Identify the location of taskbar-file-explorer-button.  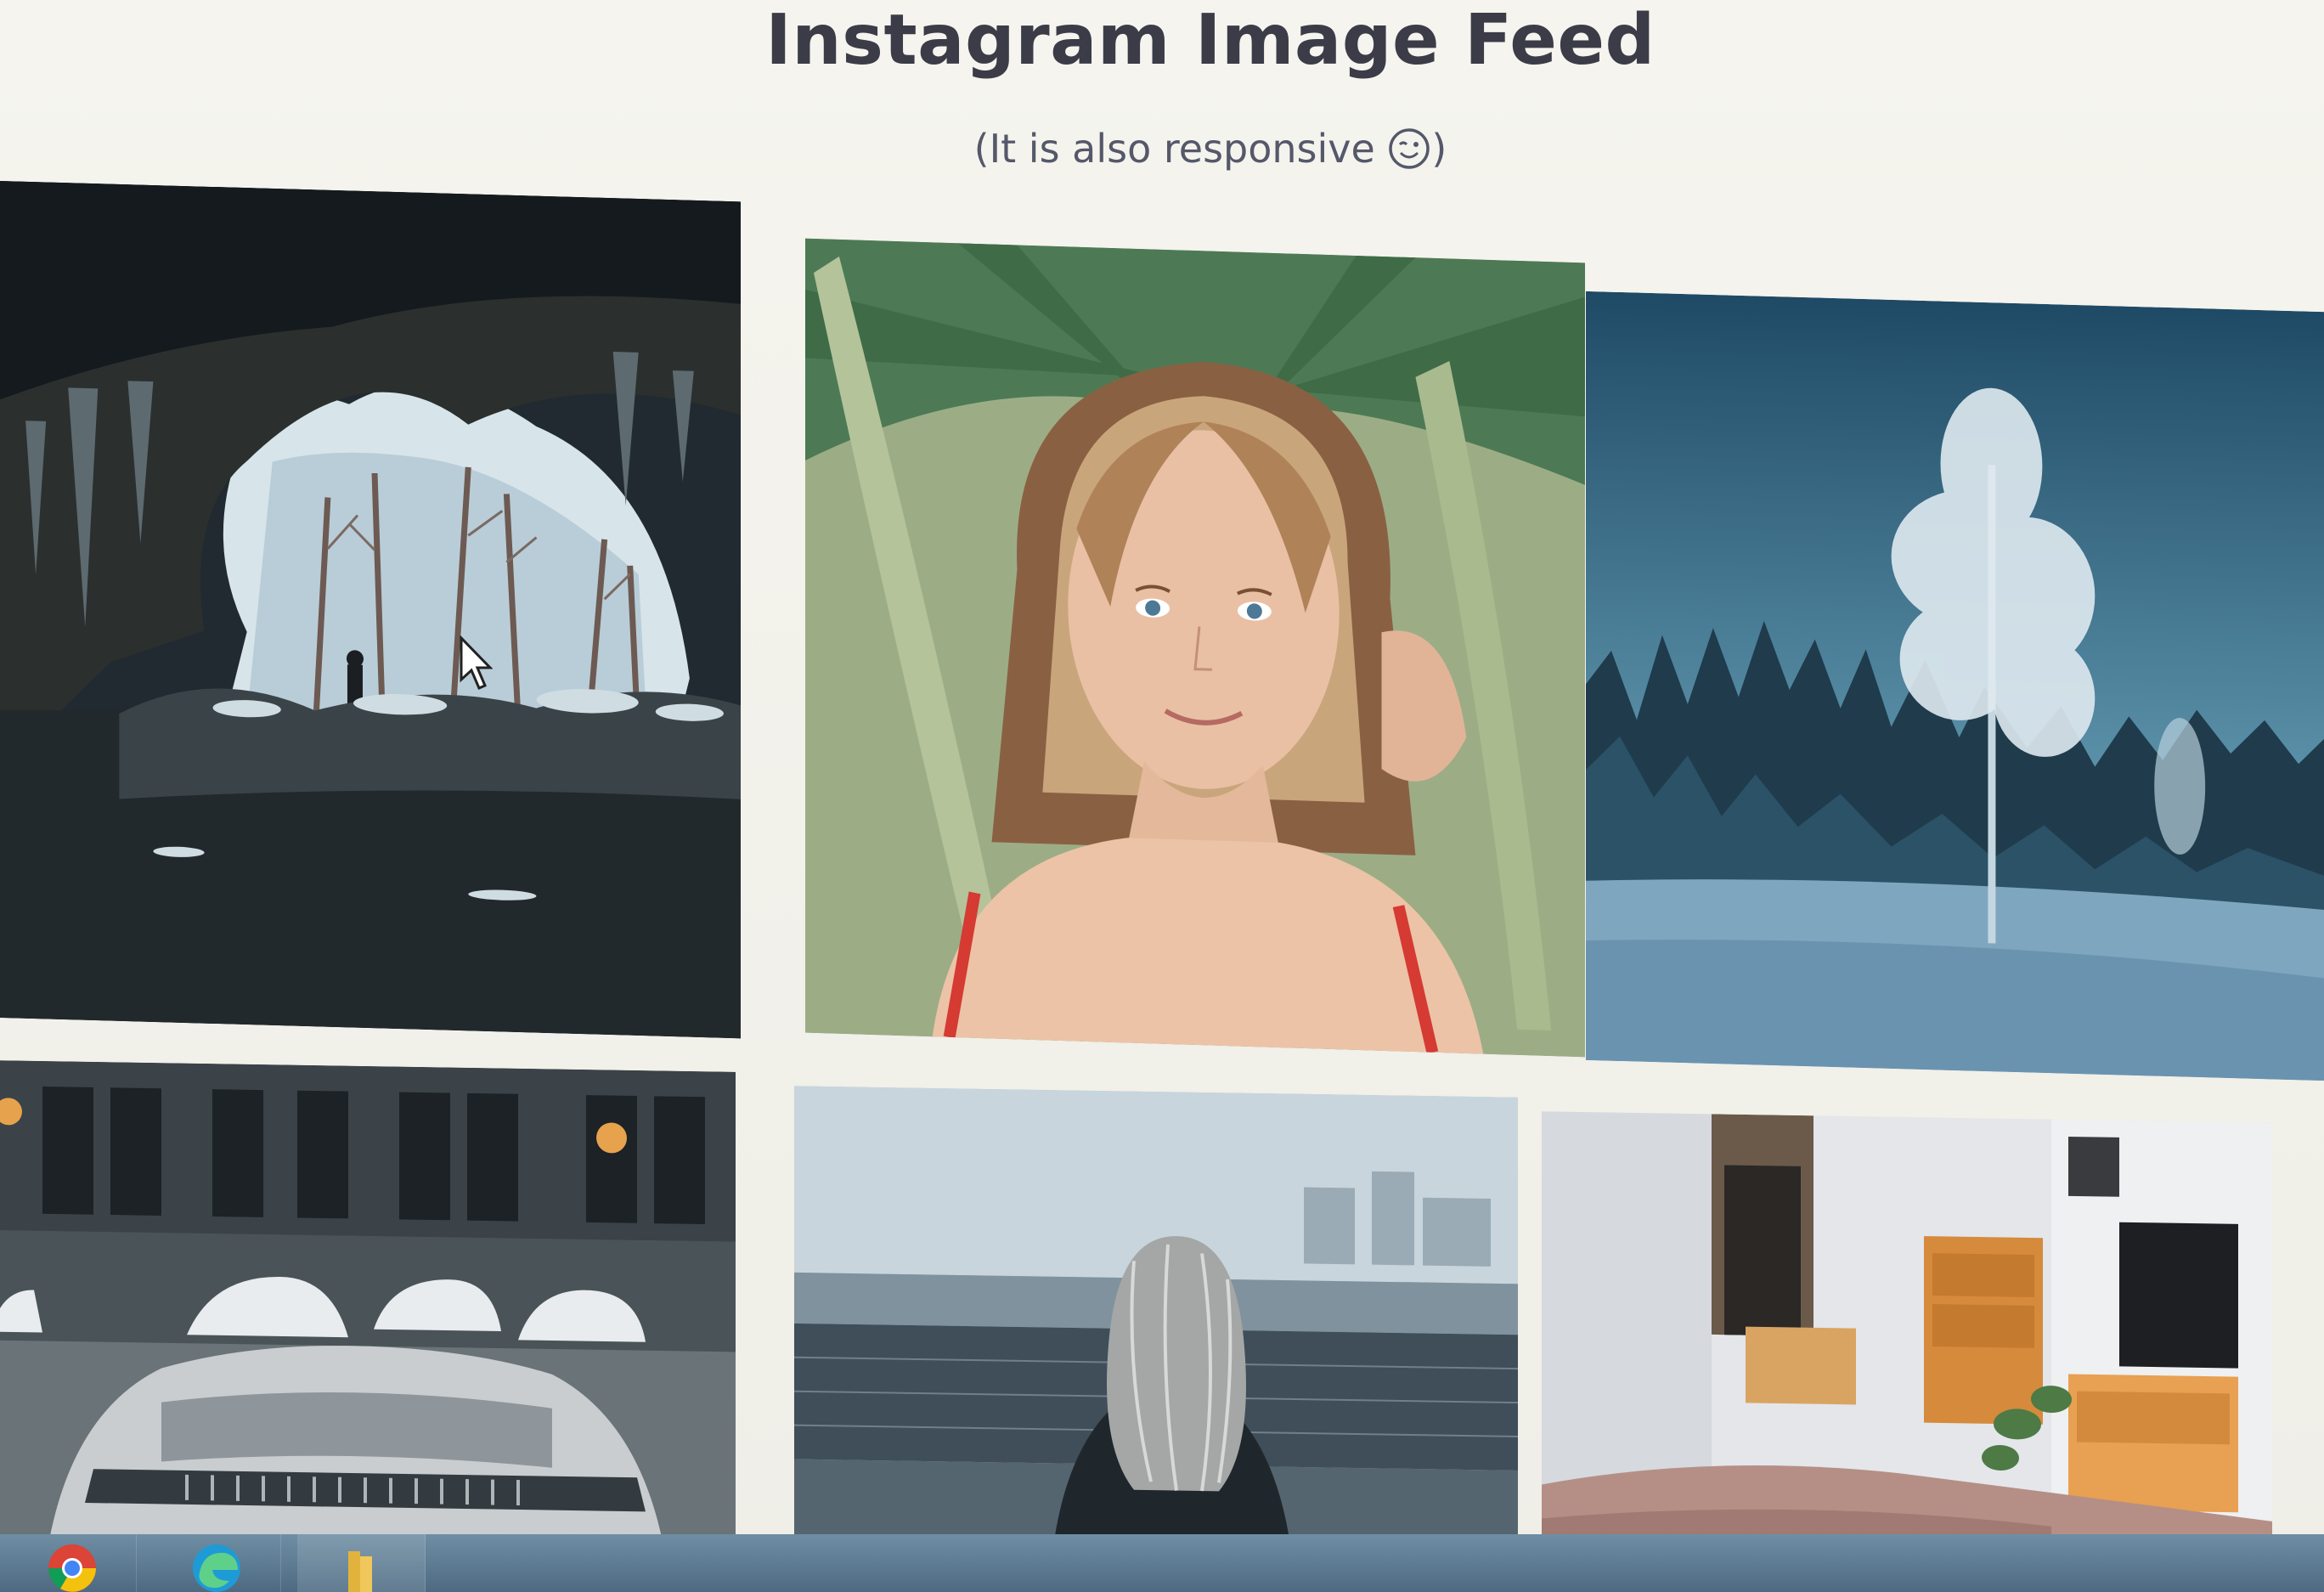
(362, 1563).